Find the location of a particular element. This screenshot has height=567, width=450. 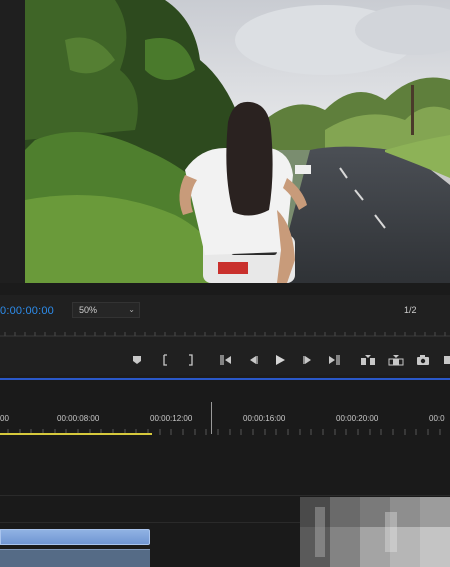

monitor-left-strip is located at coordinates (12, 141).